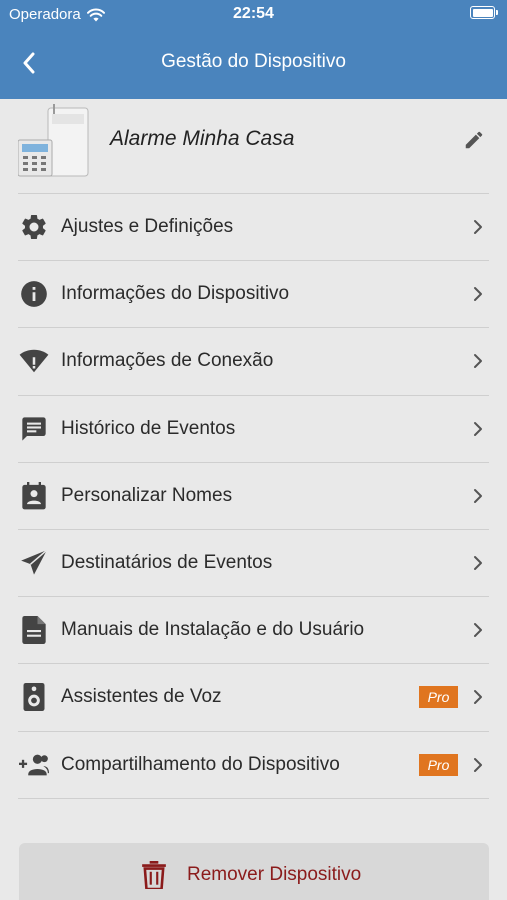  What do you see at coordinates (253, 429) in the screenshot?
I see `menu-item-event-history: Histórico de Eventos` at bounding box center [253, 429].